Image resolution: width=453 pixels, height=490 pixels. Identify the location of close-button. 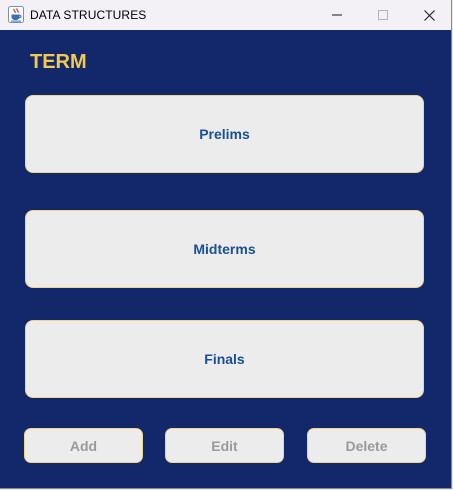
(428, 15).